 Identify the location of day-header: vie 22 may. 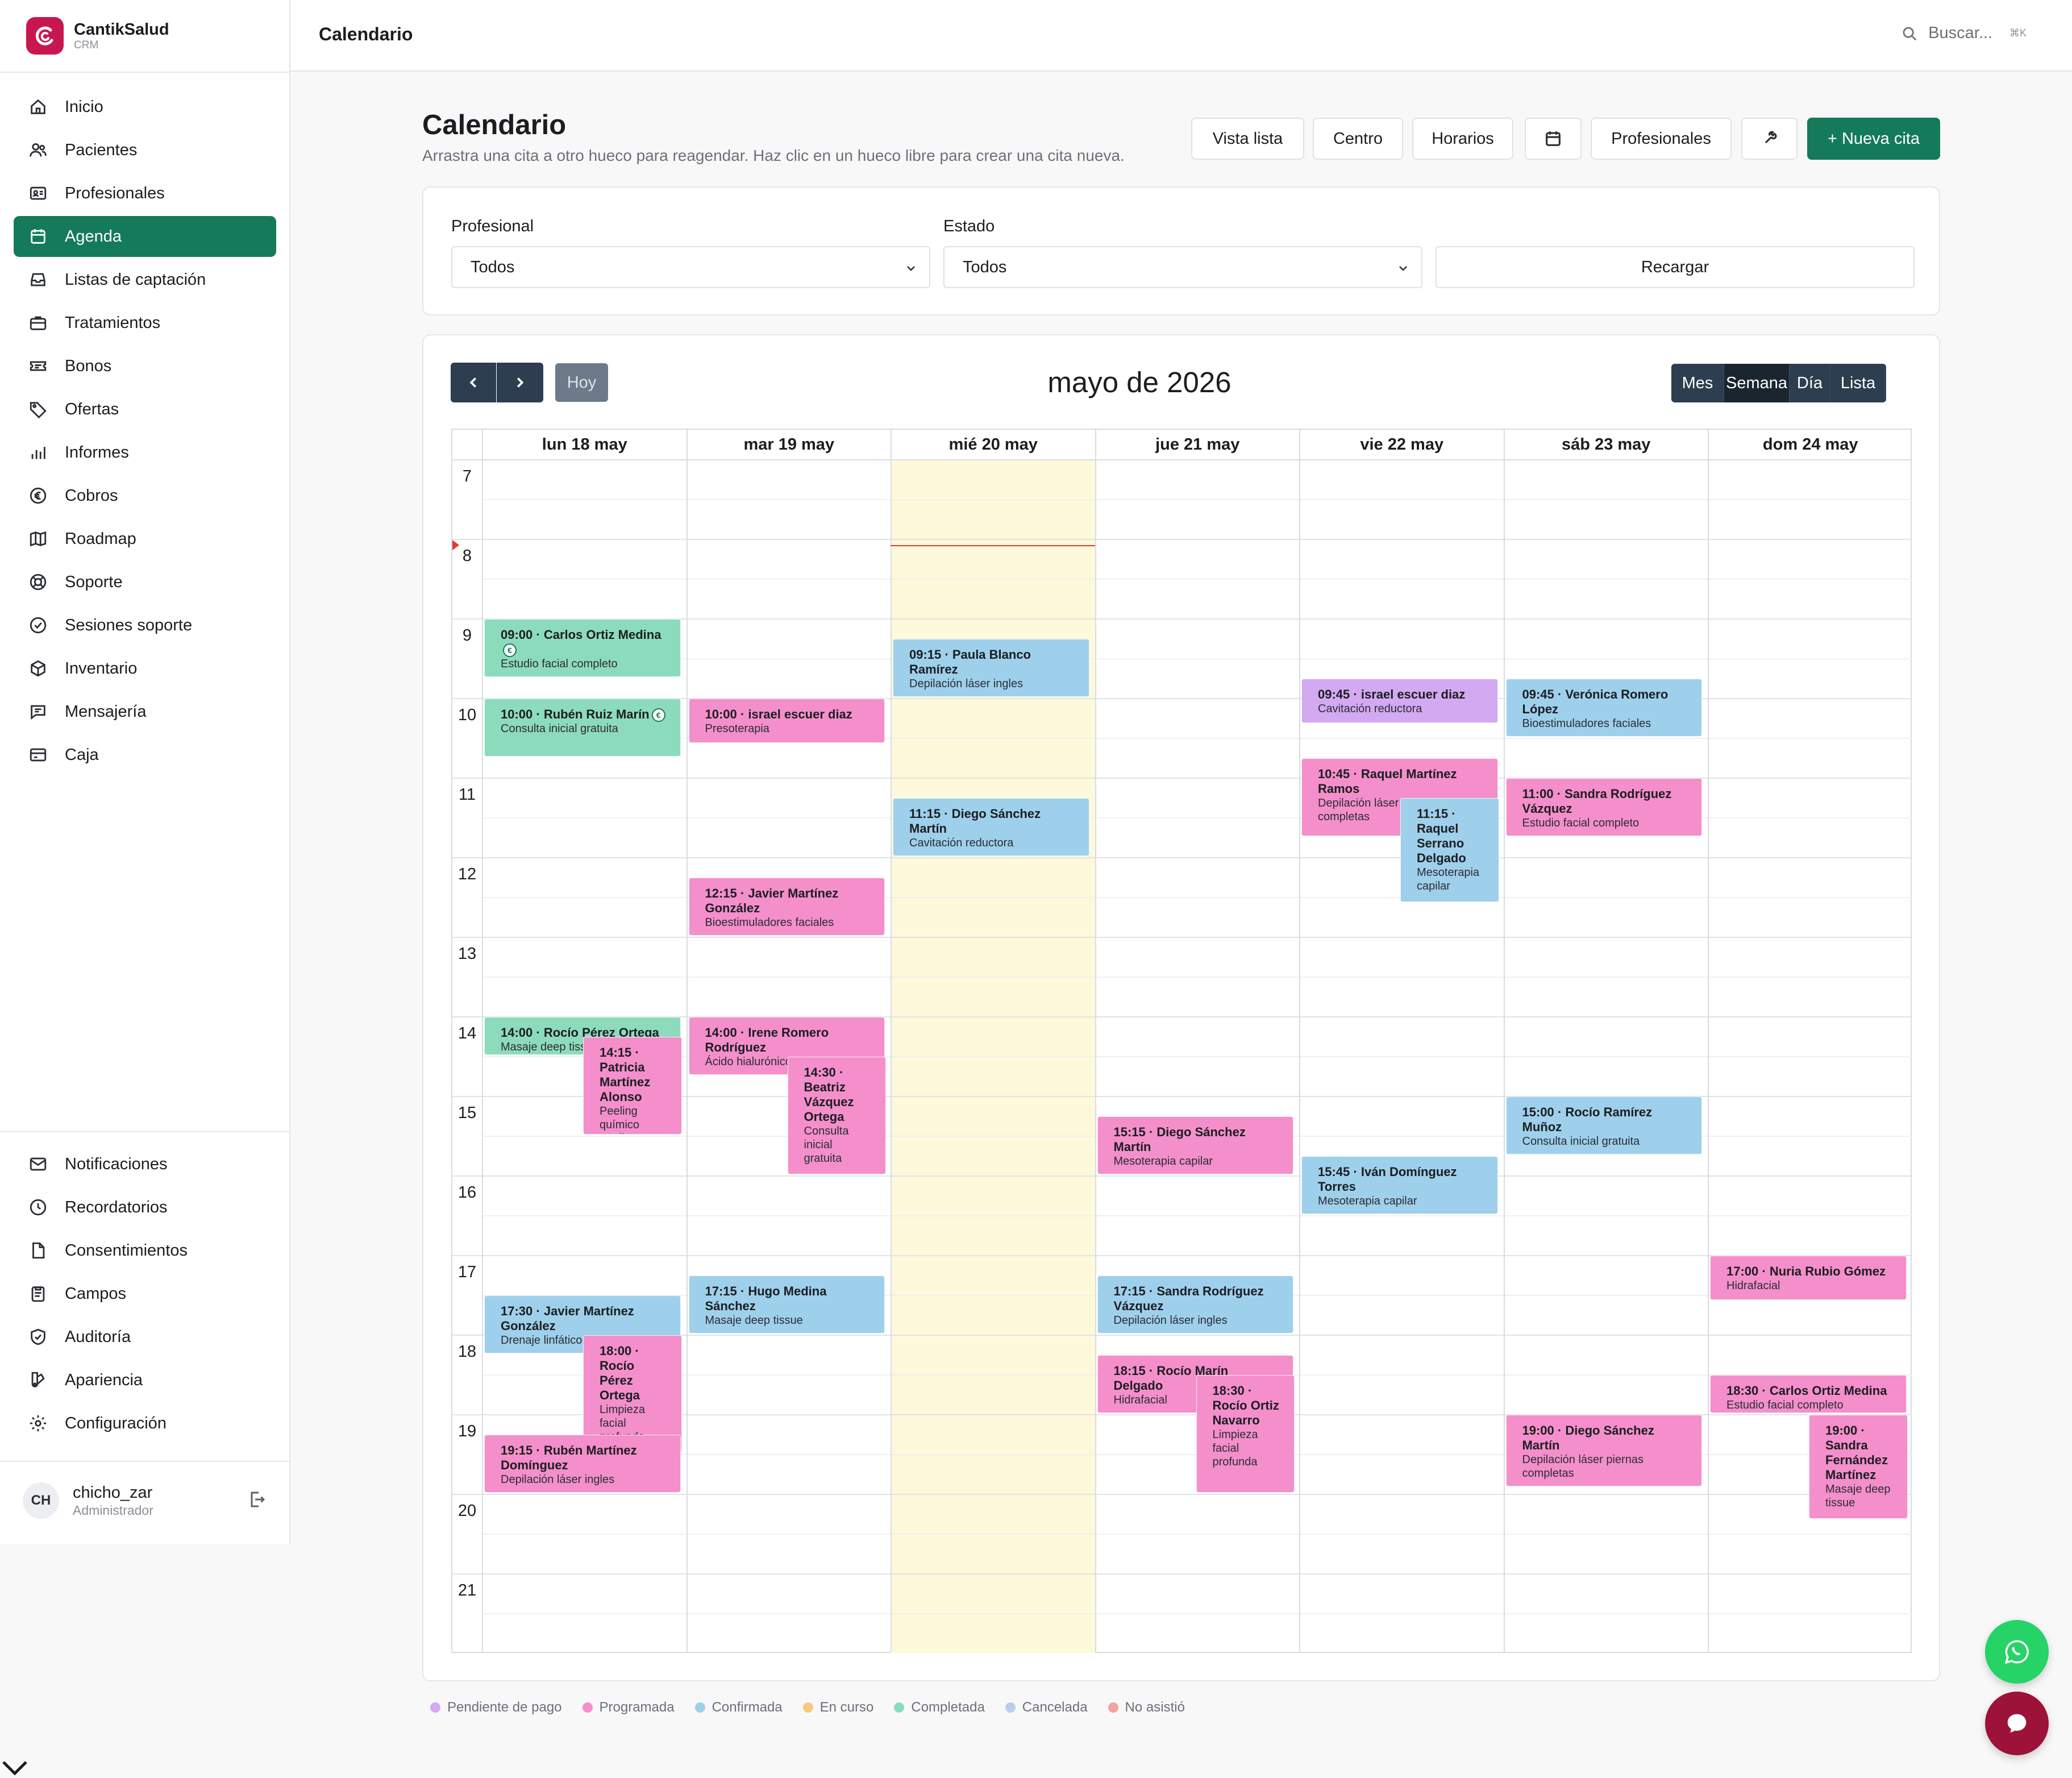
(1401, 444).